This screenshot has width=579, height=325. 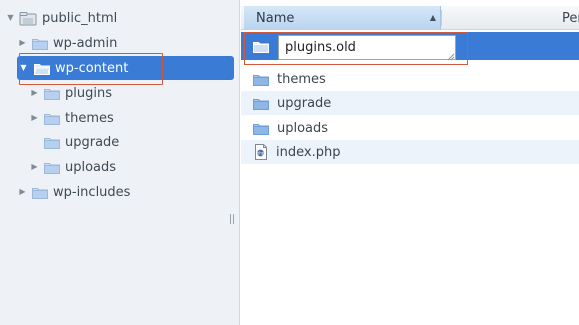 I want to click on tree-item-label: upgrade, so click(x=92, y=142).